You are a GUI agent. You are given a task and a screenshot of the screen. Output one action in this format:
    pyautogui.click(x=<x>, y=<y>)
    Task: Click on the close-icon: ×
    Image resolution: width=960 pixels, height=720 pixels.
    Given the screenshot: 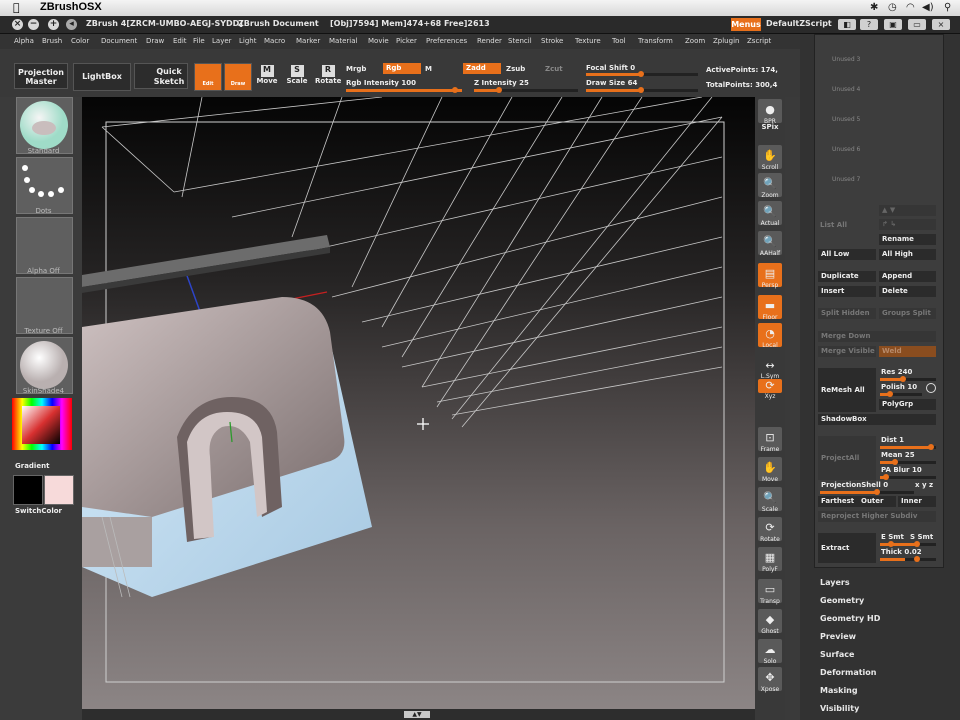 What is the action you would take?
    pyautogui.click(x=17, y=24)
    